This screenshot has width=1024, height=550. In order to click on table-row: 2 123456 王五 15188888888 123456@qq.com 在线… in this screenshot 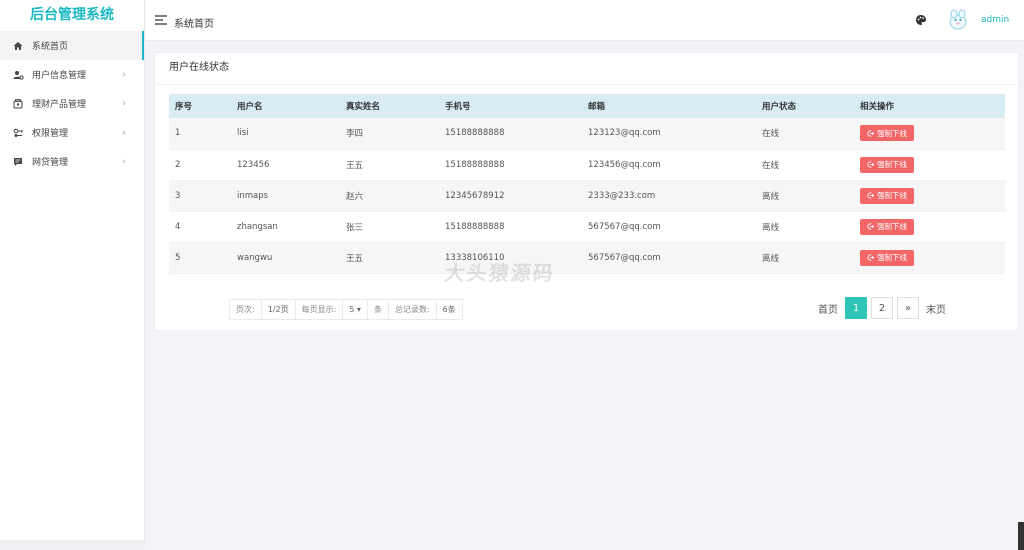, I will do `click(587, 164)`.